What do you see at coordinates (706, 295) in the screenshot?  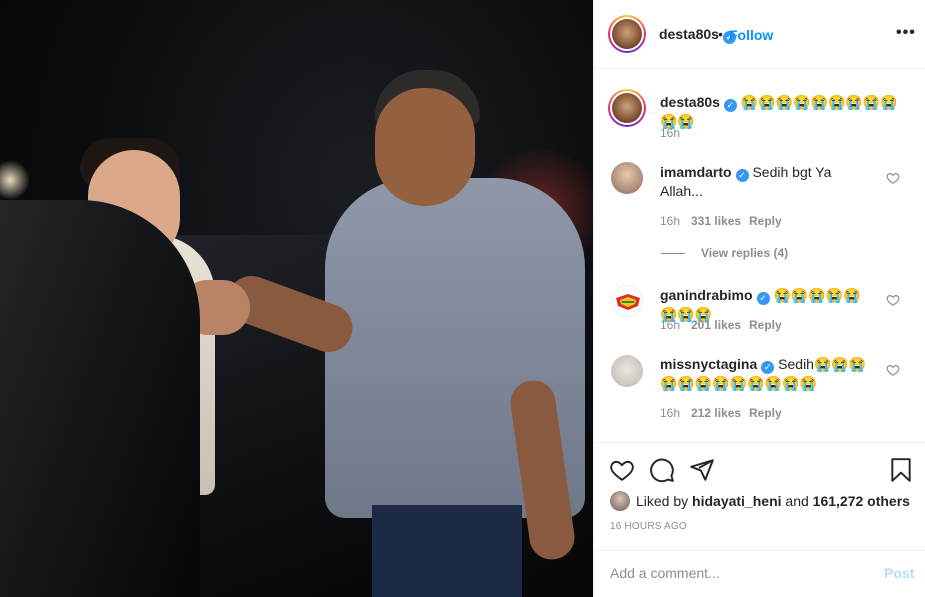 I see `comment-username: ganindrabimo` at bounding box center [706, 295].